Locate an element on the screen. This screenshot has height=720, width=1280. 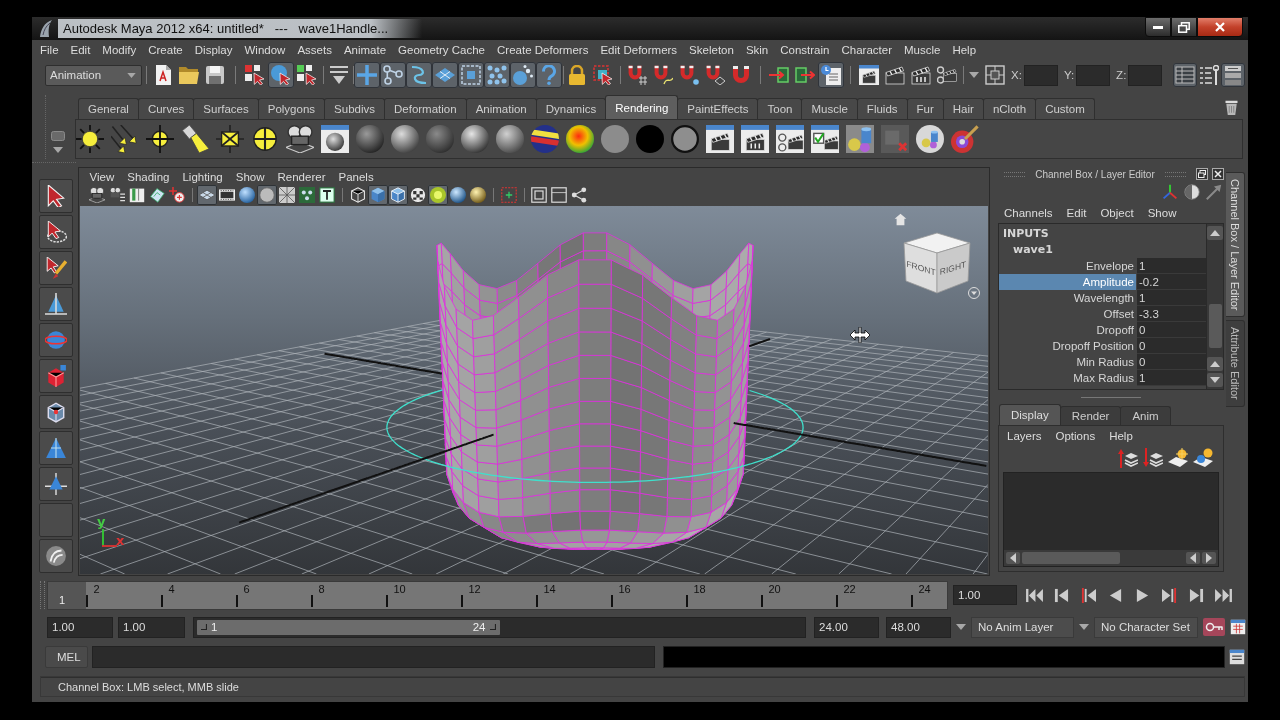
crossed-disc-icon is located at coordinates (265, 139).